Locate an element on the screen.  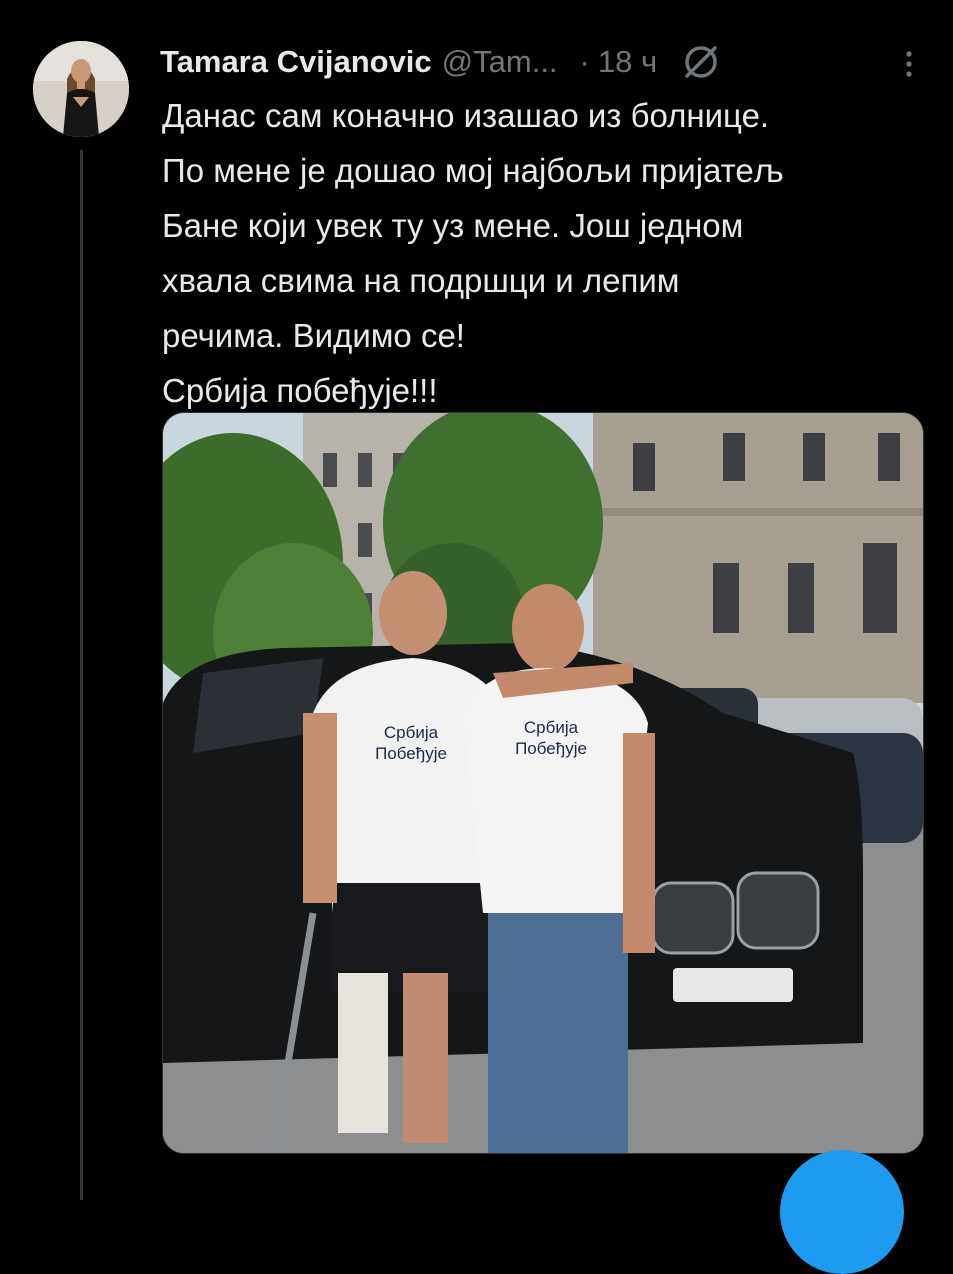
thread-line is located at coordinates (81, 675).